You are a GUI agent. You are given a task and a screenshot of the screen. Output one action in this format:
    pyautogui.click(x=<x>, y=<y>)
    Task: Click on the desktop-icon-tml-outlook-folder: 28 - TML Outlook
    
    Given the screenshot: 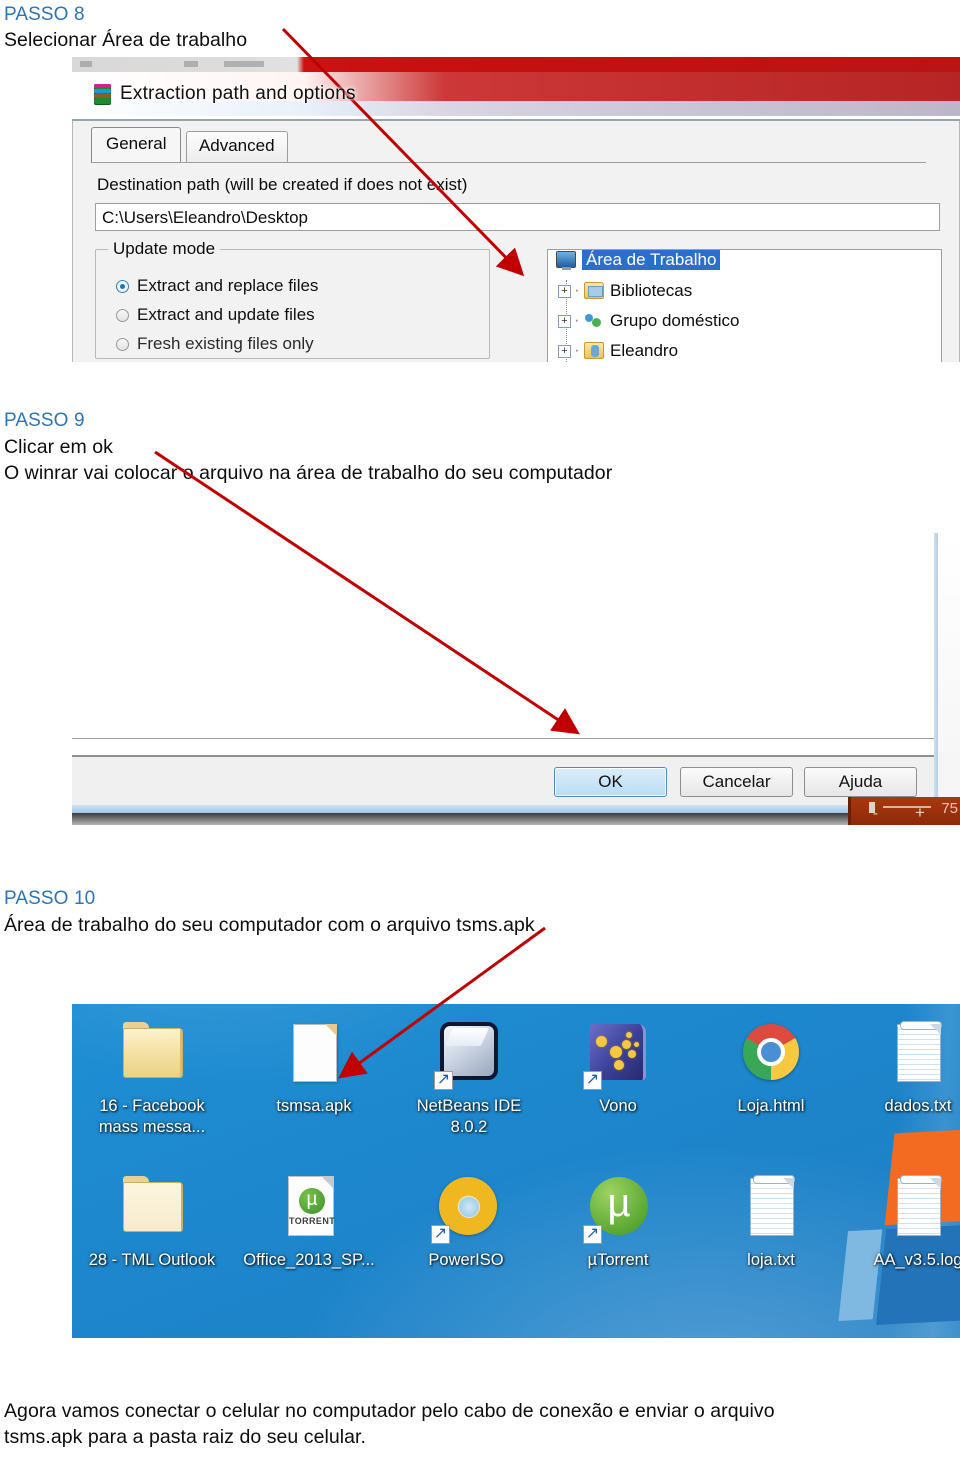 What is the action you would take?
    pyautogui.click(x=152, y=1221)
    